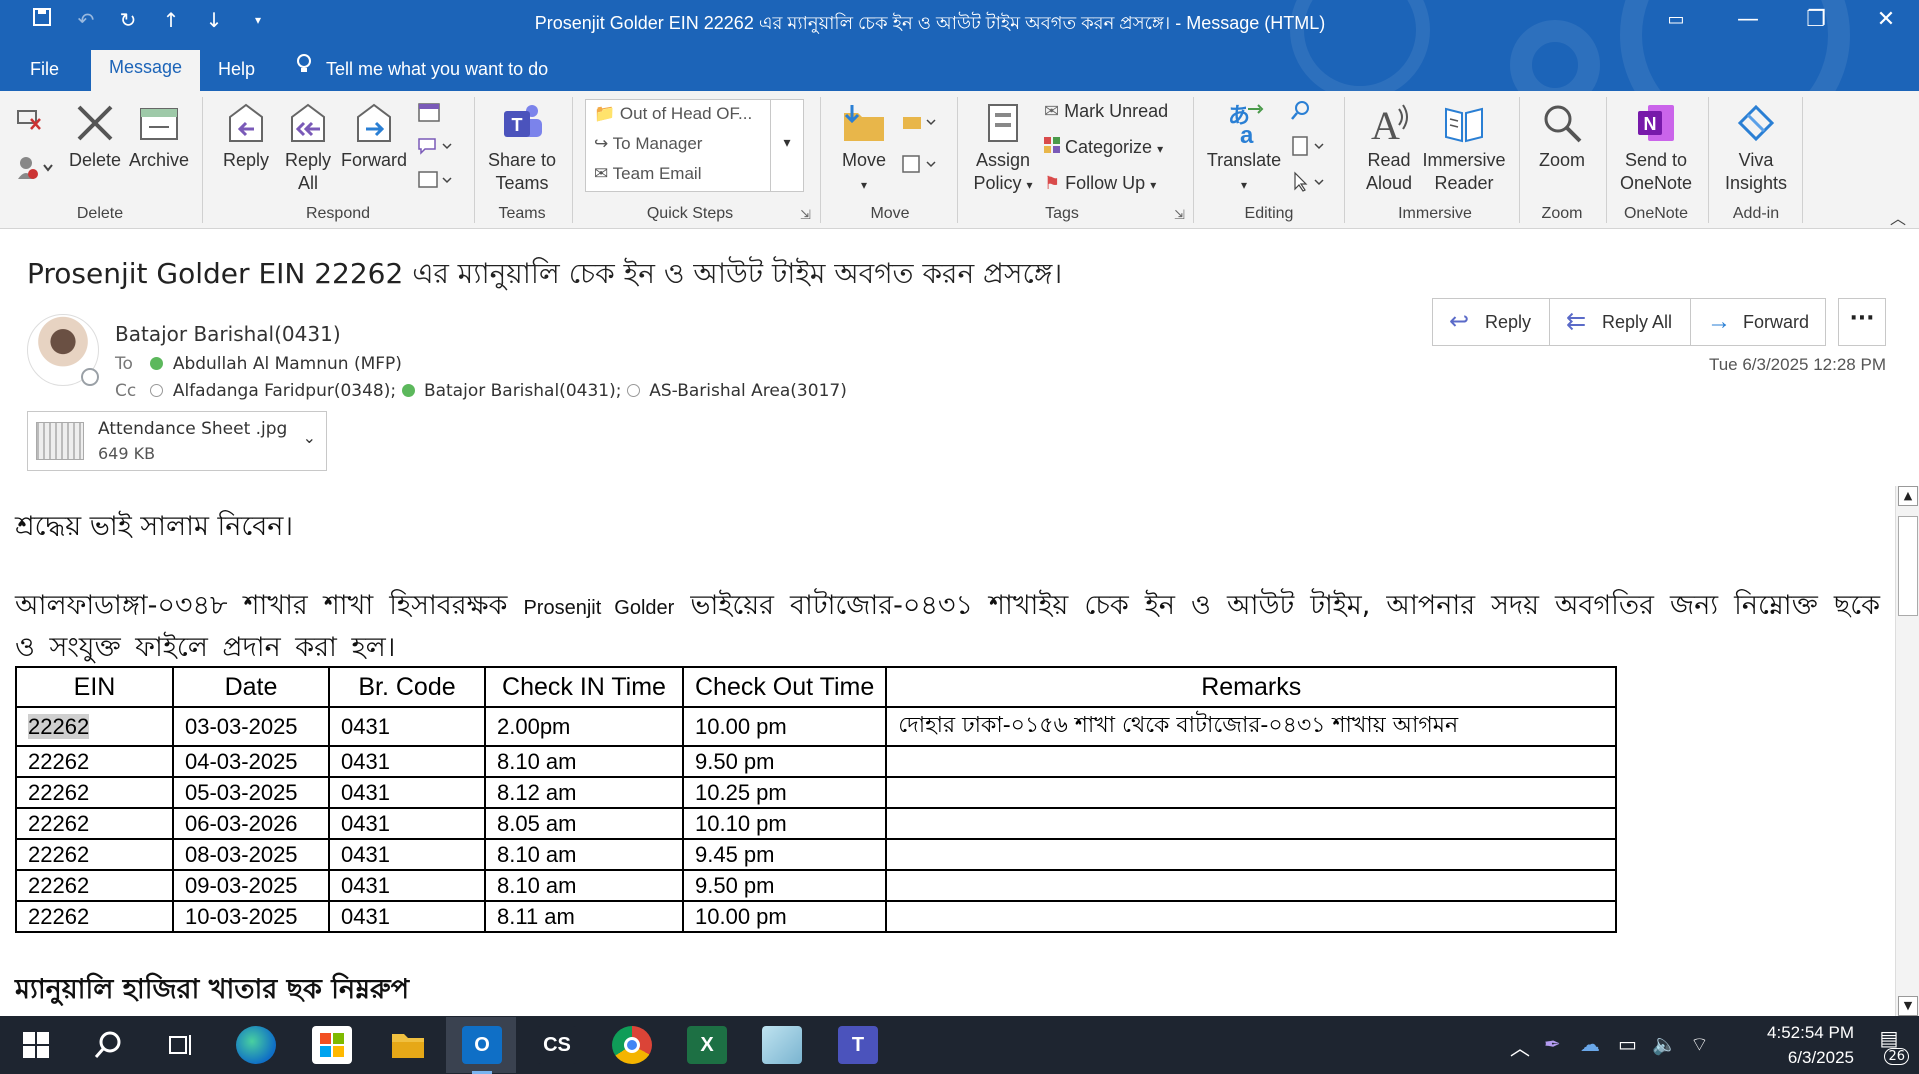 This screenshot has width=1919, height=1074. Describe the element at coordinates (1656, 148) in the screenshot. I see `send-to-onenote-button: N Send to OneNote` at that location.